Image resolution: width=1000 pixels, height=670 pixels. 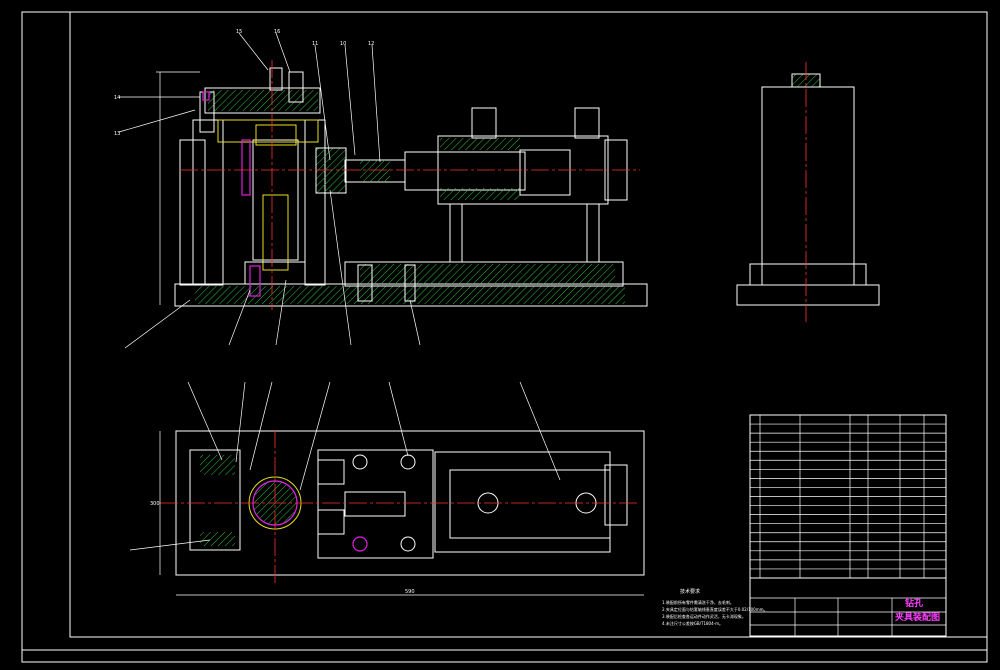 What do you see at coordinates (704, 616) in the screenshot?
I see `tech-note-3: 3.装配后检查各运动件动作灵活，无卡滞现象。` at bounding box center [704, 616].